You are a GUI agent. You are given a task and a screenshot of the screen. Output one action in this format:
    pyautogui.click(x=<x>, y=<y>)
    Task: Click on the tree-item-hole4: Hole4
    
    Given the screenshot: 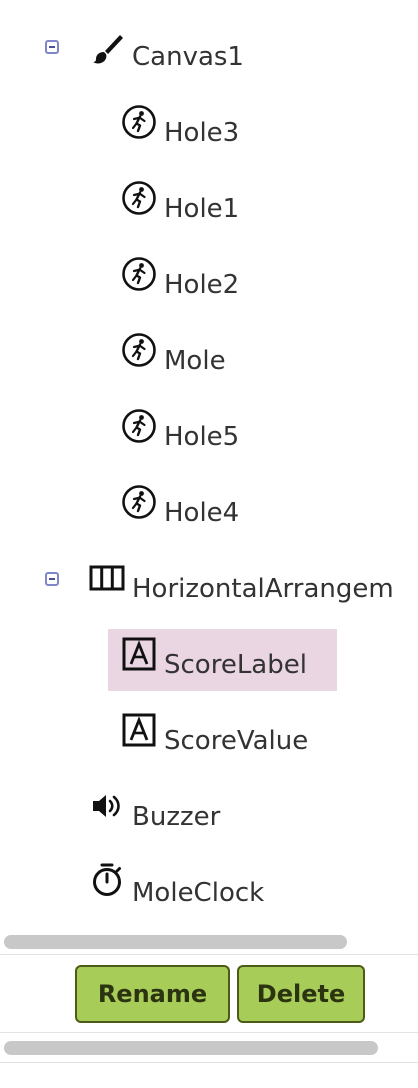 What is the action you would take?
    pyautogui.click(x=201, y=513)
    